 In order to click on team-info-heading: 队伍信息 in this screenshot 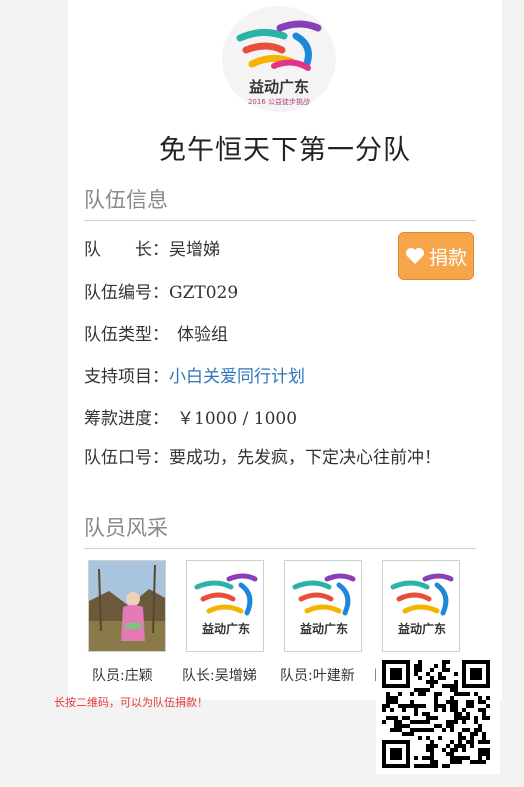, I will do `click(280, 202)`.